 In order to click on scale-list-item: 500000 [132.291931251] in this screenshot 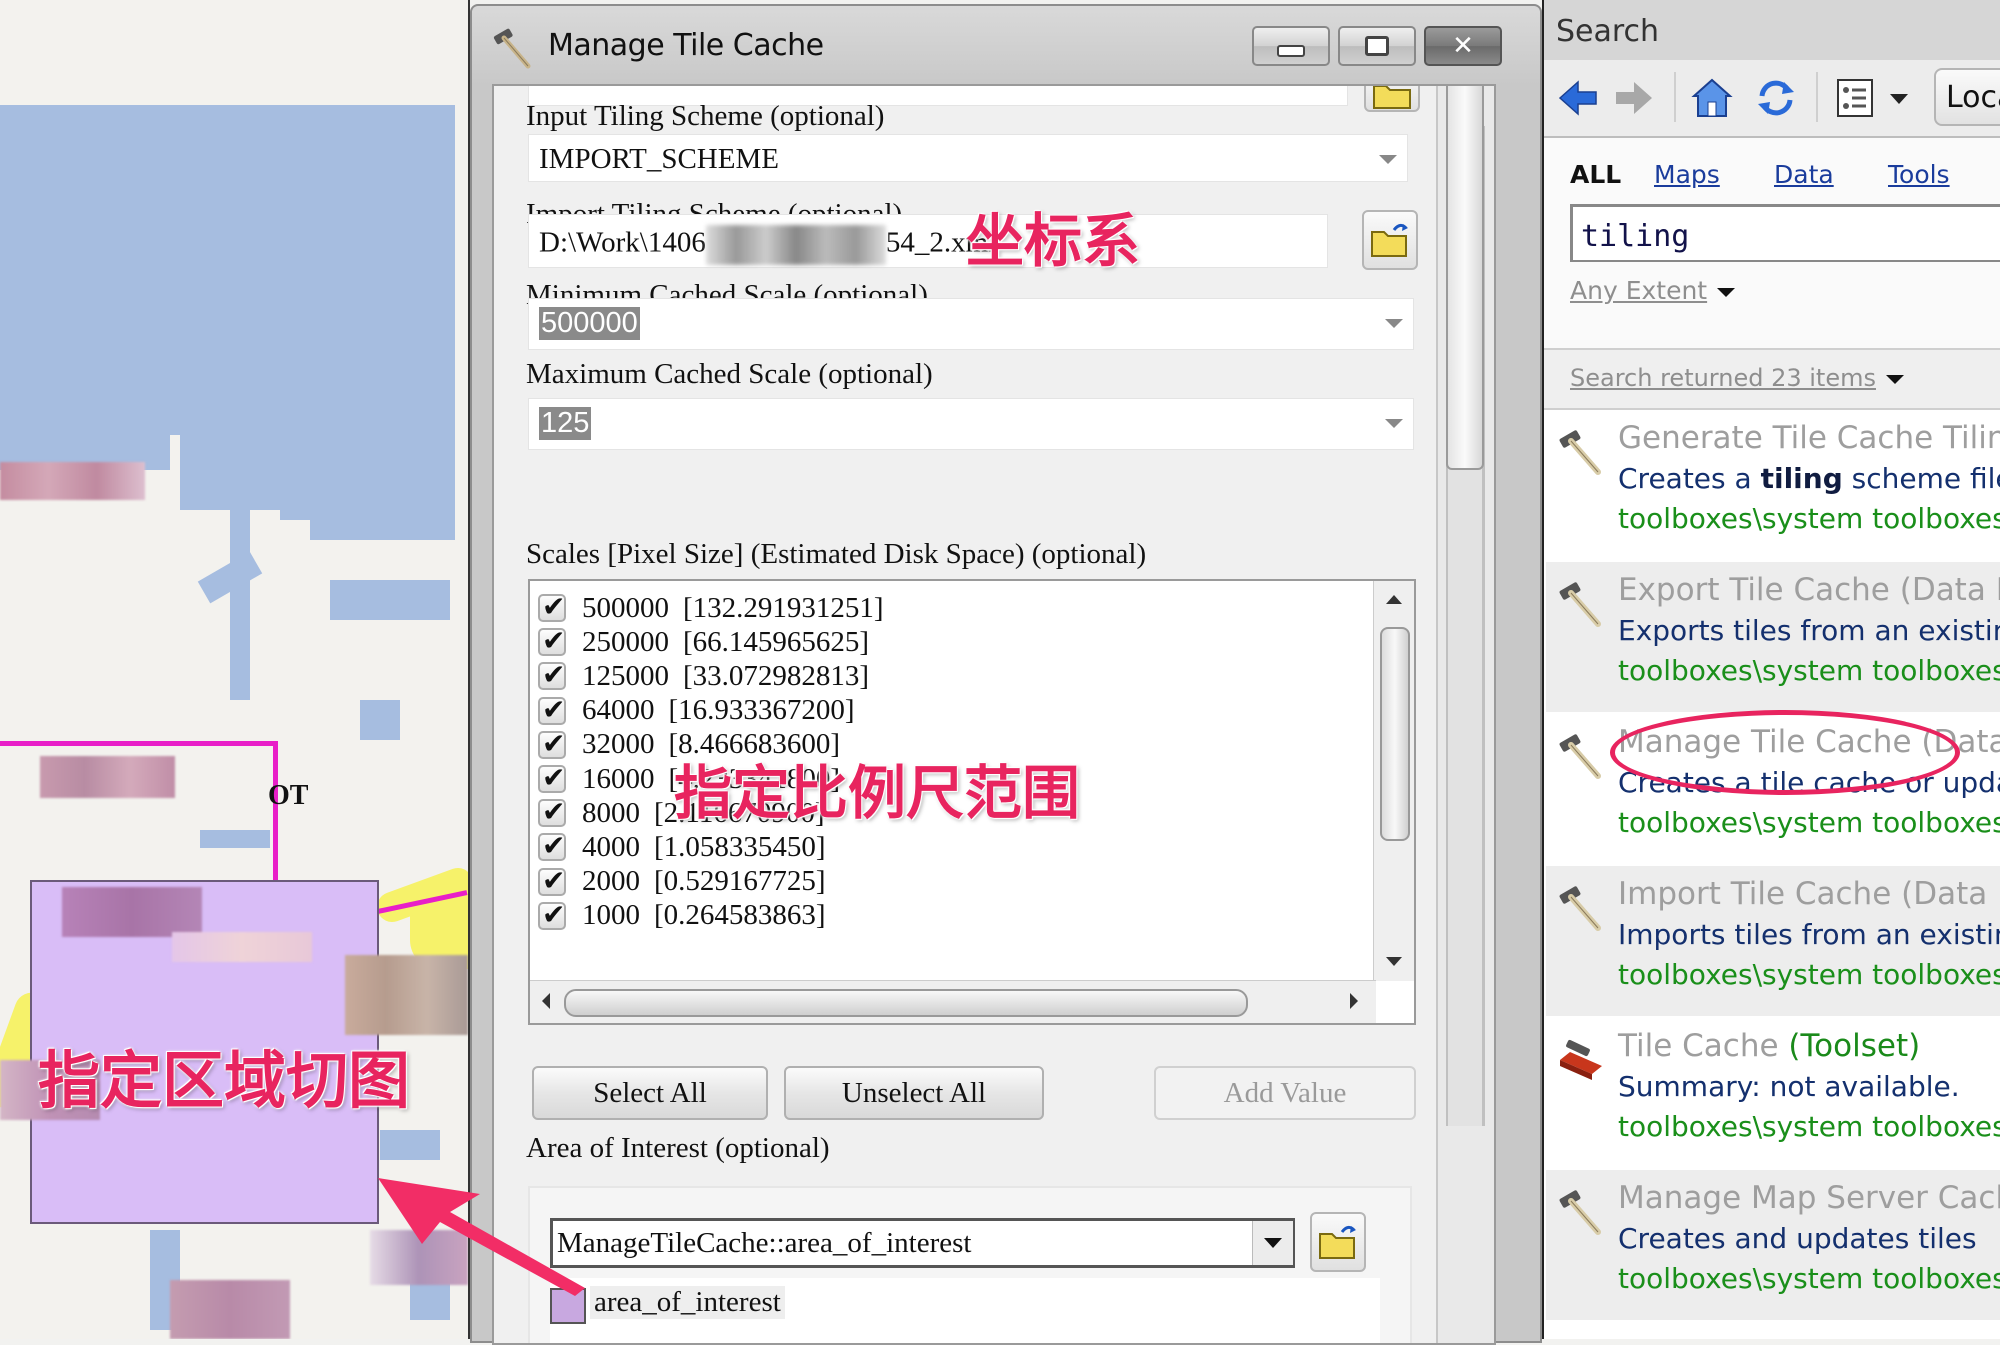, I will do `click(711, 607)`.